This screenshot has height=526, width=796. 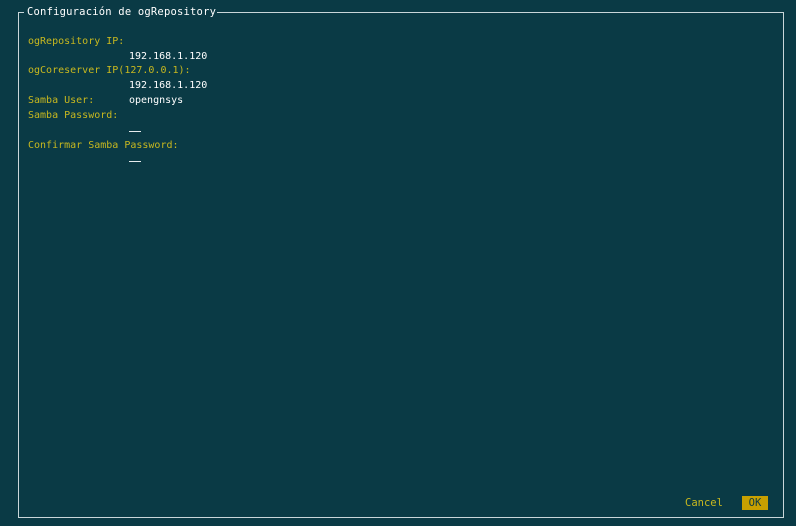 What do you see at coordinates (156, 101) in the screenshot?
I see `samba-user-input: opengnsys` at bounding box center [156, 101].